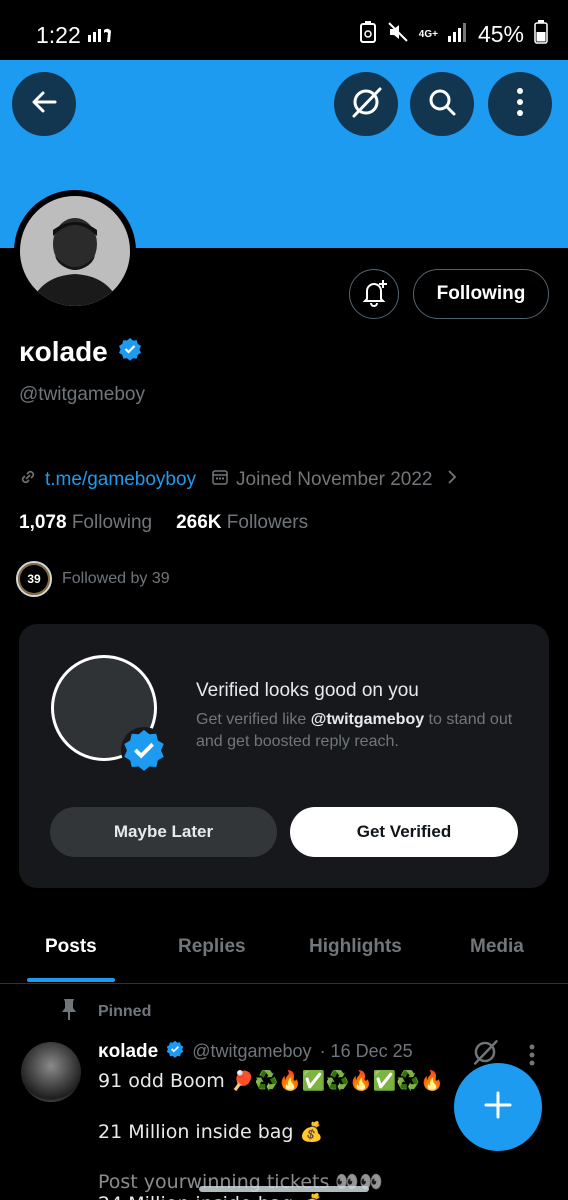 This screenshot has width=568, height=1200. I want to click on verified-card-title: Verified looks good on you, so click(307, 690).